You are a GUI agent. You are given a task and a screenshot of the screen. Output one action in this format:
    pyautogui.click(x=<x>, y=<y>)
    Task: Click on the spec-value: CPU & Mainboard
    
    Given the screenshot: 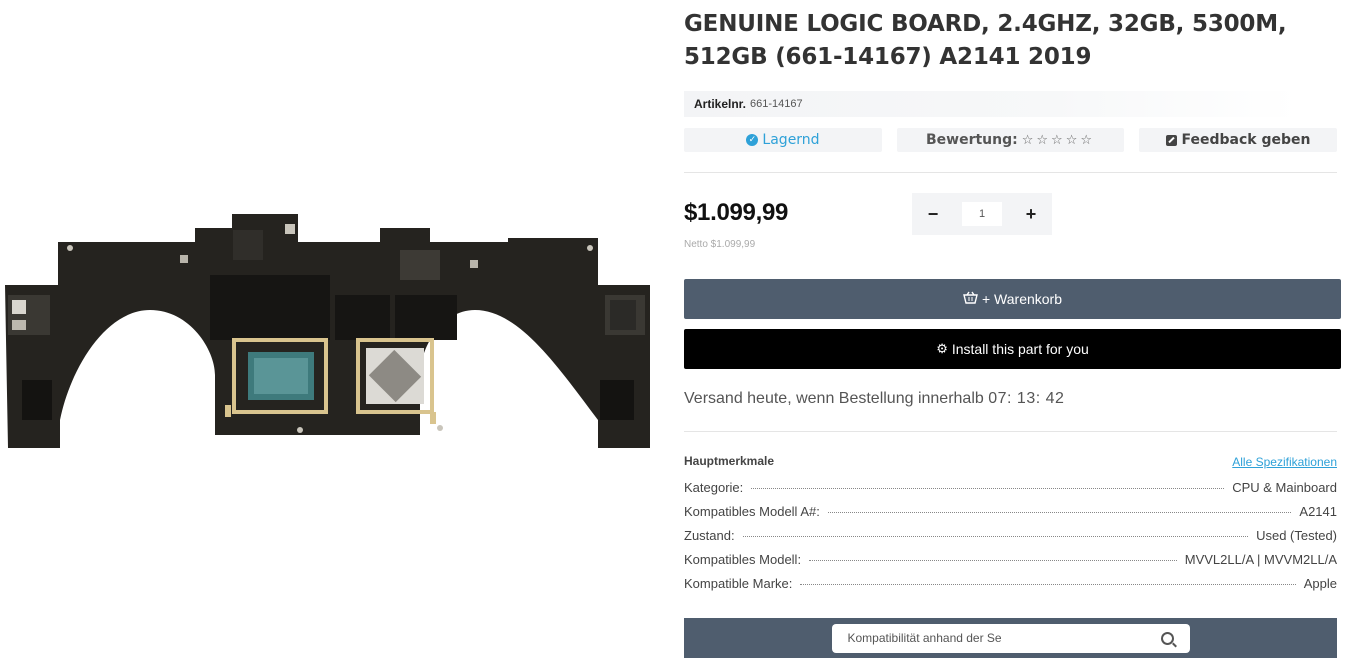 What is the action you would take?
    pyautogui.click(x=1284, y=487)
    